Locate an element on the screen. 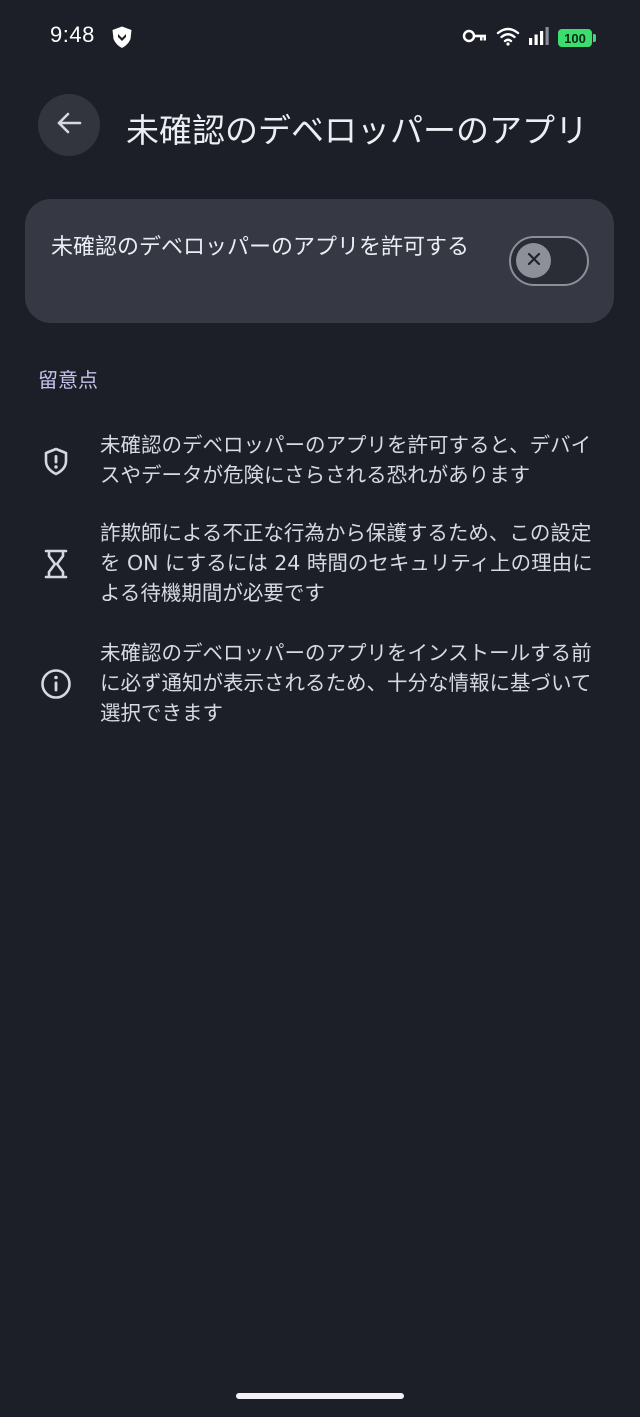 This screenshot has height=1417, width=640. allow-unverified-apps-card: 未確認のデベロッパーのアプリを許可する is located at coordinates (319, 261).